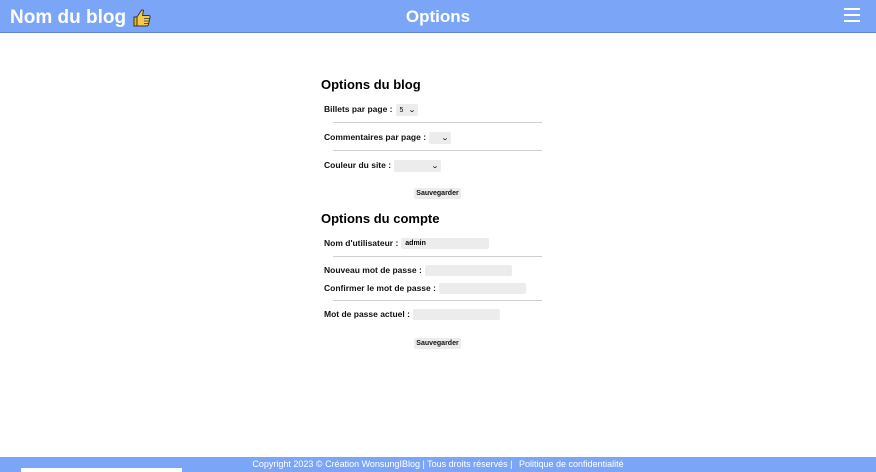 The image size is (876, 472). What do you see at coordinates (101, 470) in the screenshot?
I see `footer-strip` at bounding box center [101, 470].